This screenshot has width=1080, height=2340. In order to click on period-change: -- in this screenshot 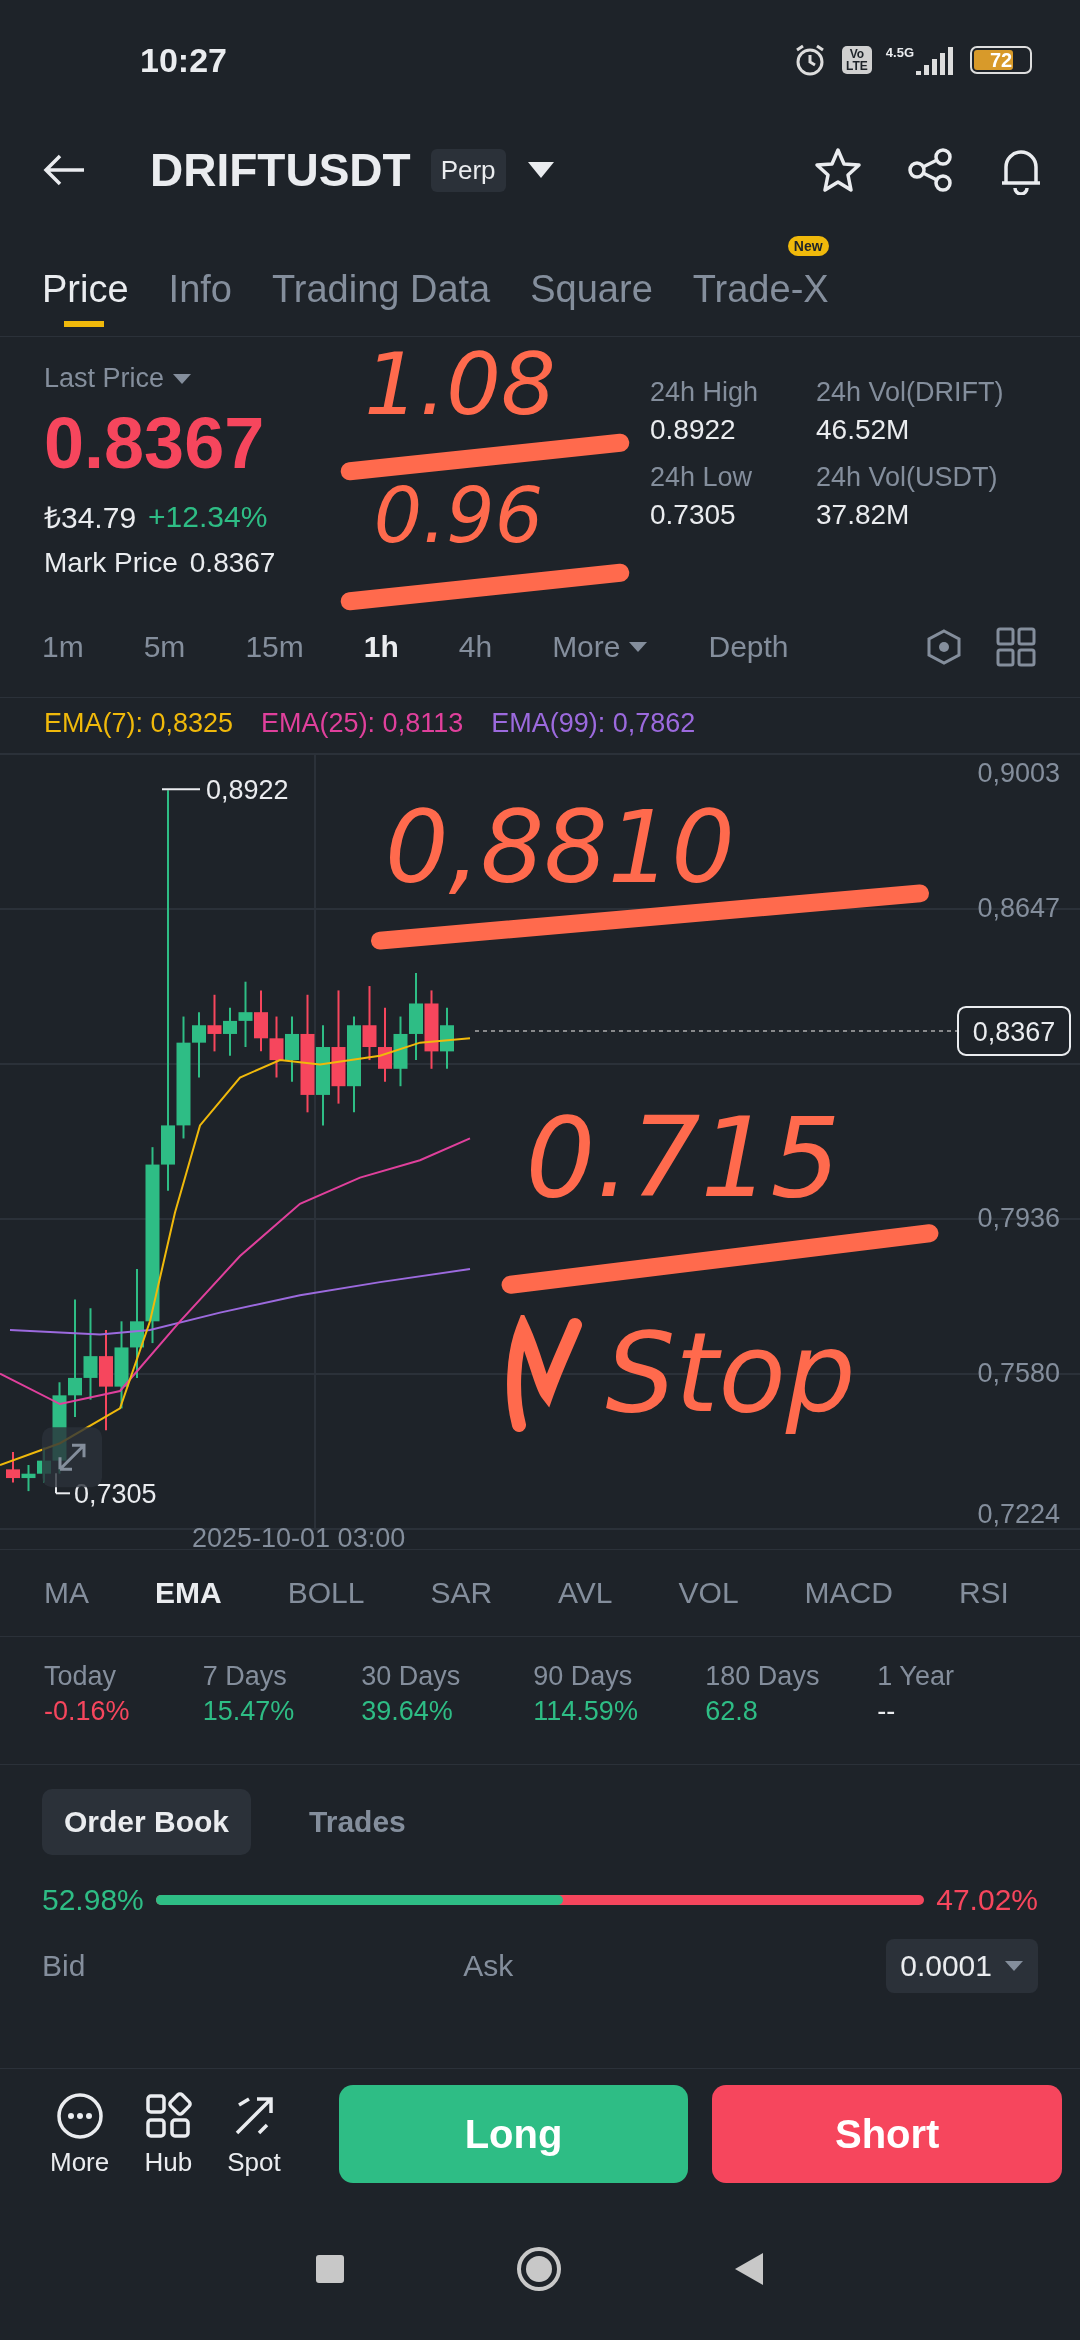, I will do `click(887, 1711)`.